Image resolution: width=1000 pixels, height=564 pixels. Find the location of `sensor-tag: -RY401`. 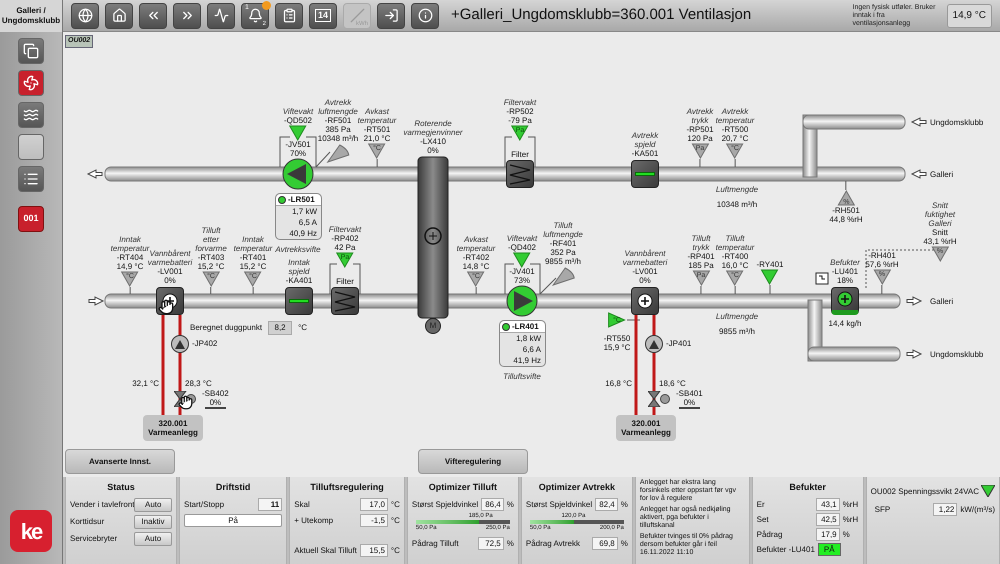

sensor-tag: -RY401 is located at coordinates (770, 264).